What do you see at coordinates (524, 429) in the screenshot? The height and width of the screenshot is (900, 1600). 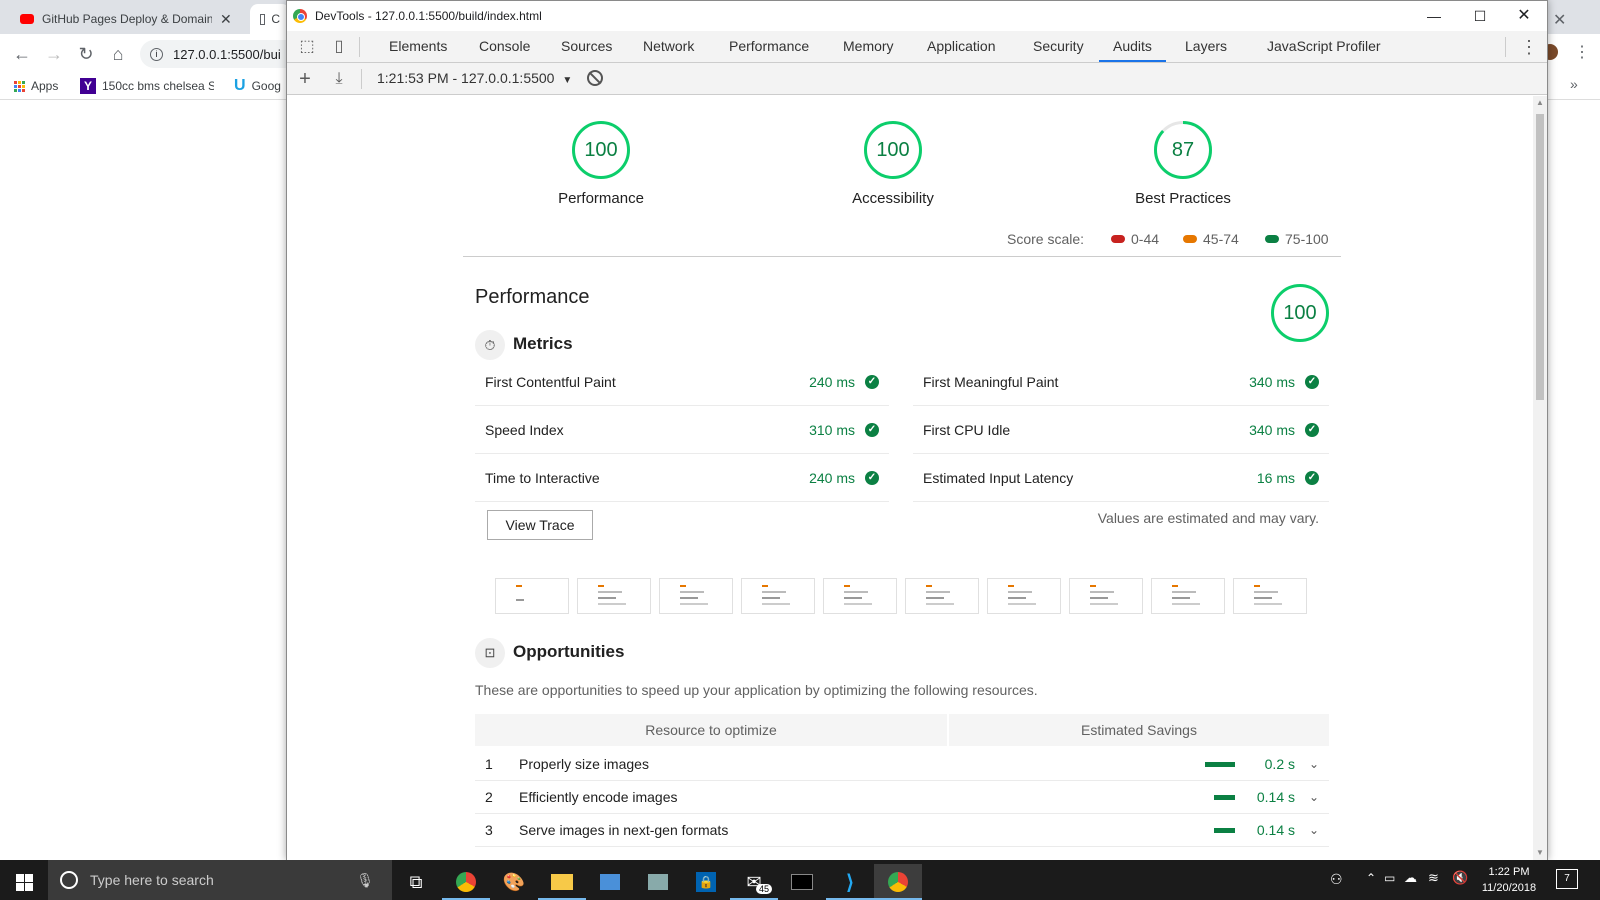 I see `metric-name: Speed Index` at bounding box center [524, 429].